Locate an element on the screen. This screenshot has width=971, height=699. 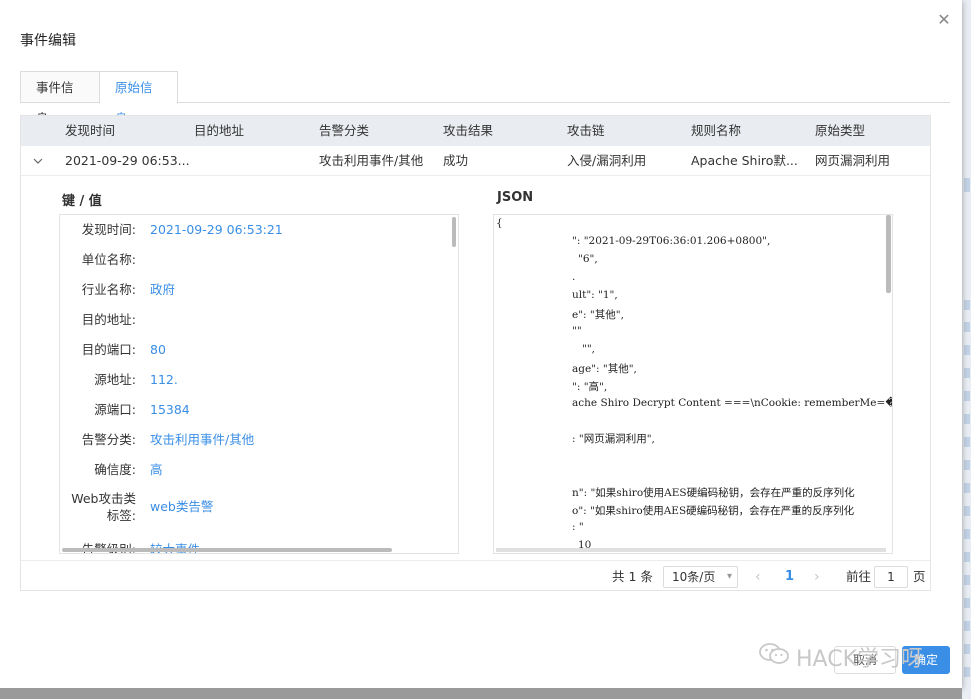
watermark-text: HACK学习呀 is located at coordinates (859, 659).